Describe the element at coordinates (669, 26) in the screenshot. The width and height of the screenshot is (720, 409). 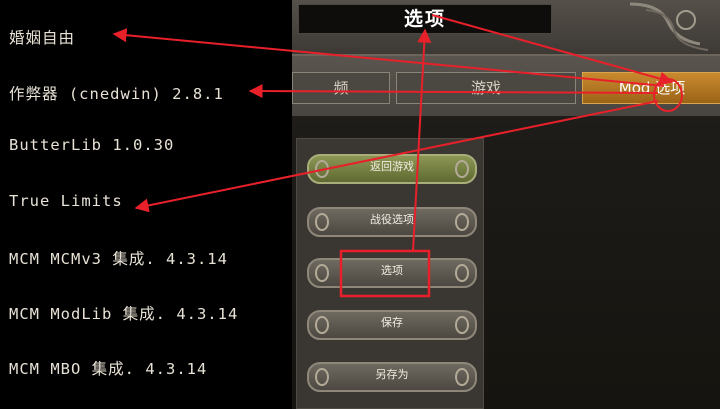
I see `corner-ornament-icon` at that location.